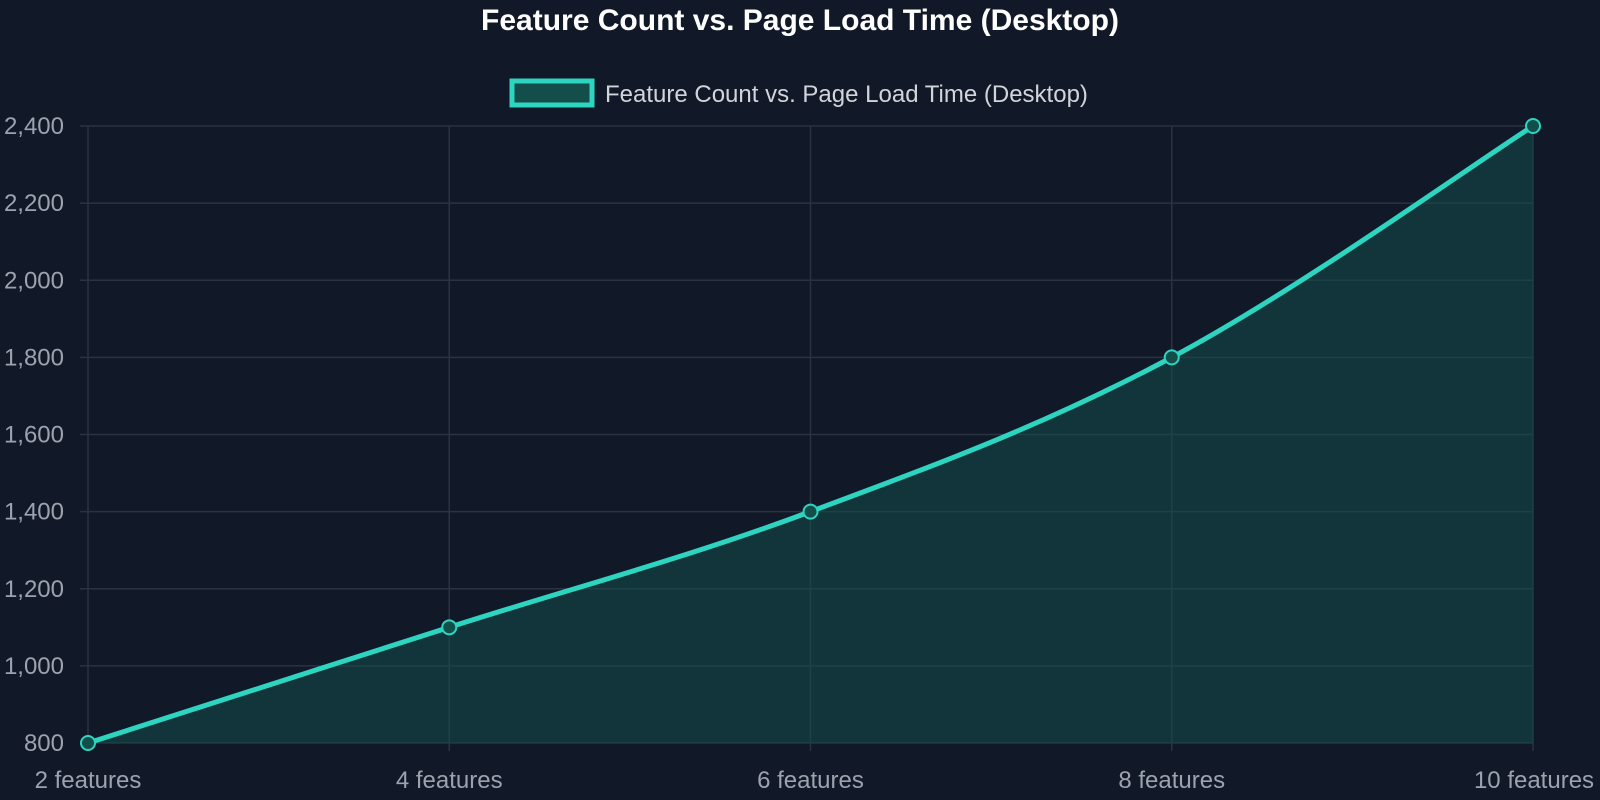 The width and height of the screenshot is (1600, 800). What do you see at coordinates (34, 357) in the screenshot?
I see `y-tick-label: 1,800` at bounding box center [34, 357].